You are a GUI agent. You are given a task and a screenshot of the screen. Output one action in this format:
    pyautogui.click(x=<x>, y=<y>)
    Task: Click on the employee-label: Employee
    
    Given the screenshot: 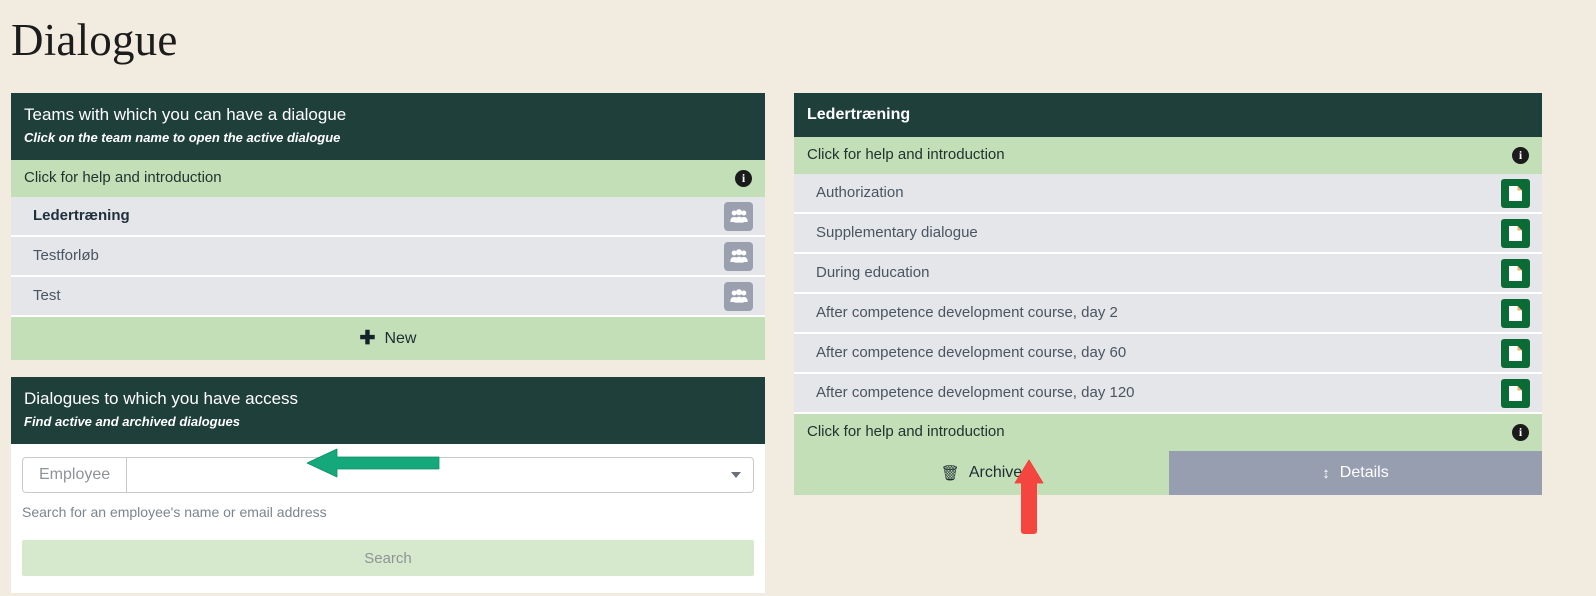 What is the action you would take?
    pyautogui.click(x=75, y=475)
    